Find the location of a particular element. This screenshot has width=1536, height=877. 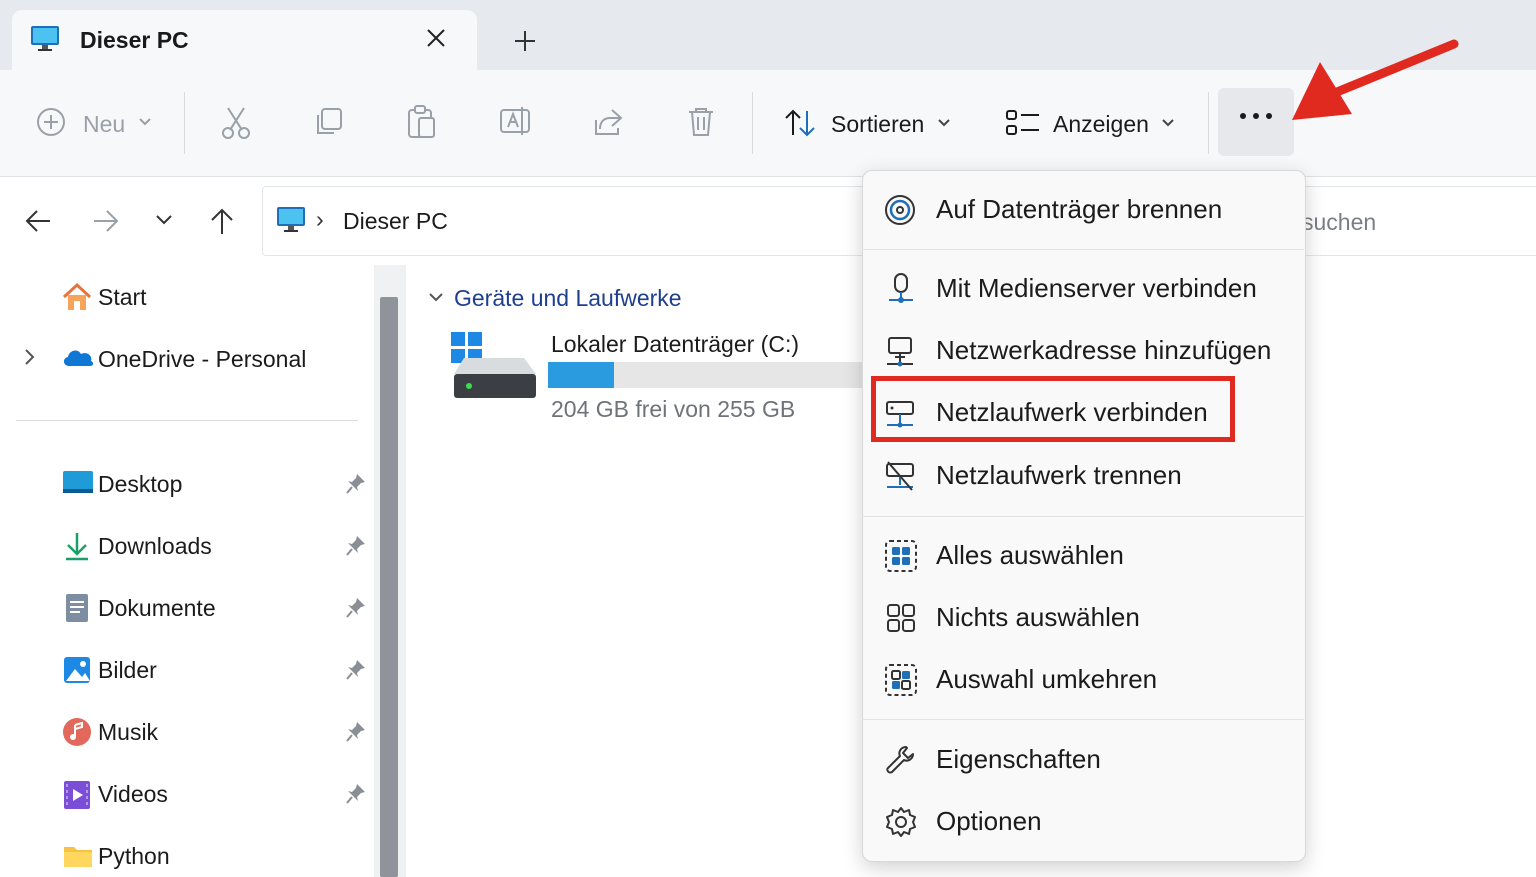

hard-drive-icon is located at coordinates (494, 365).